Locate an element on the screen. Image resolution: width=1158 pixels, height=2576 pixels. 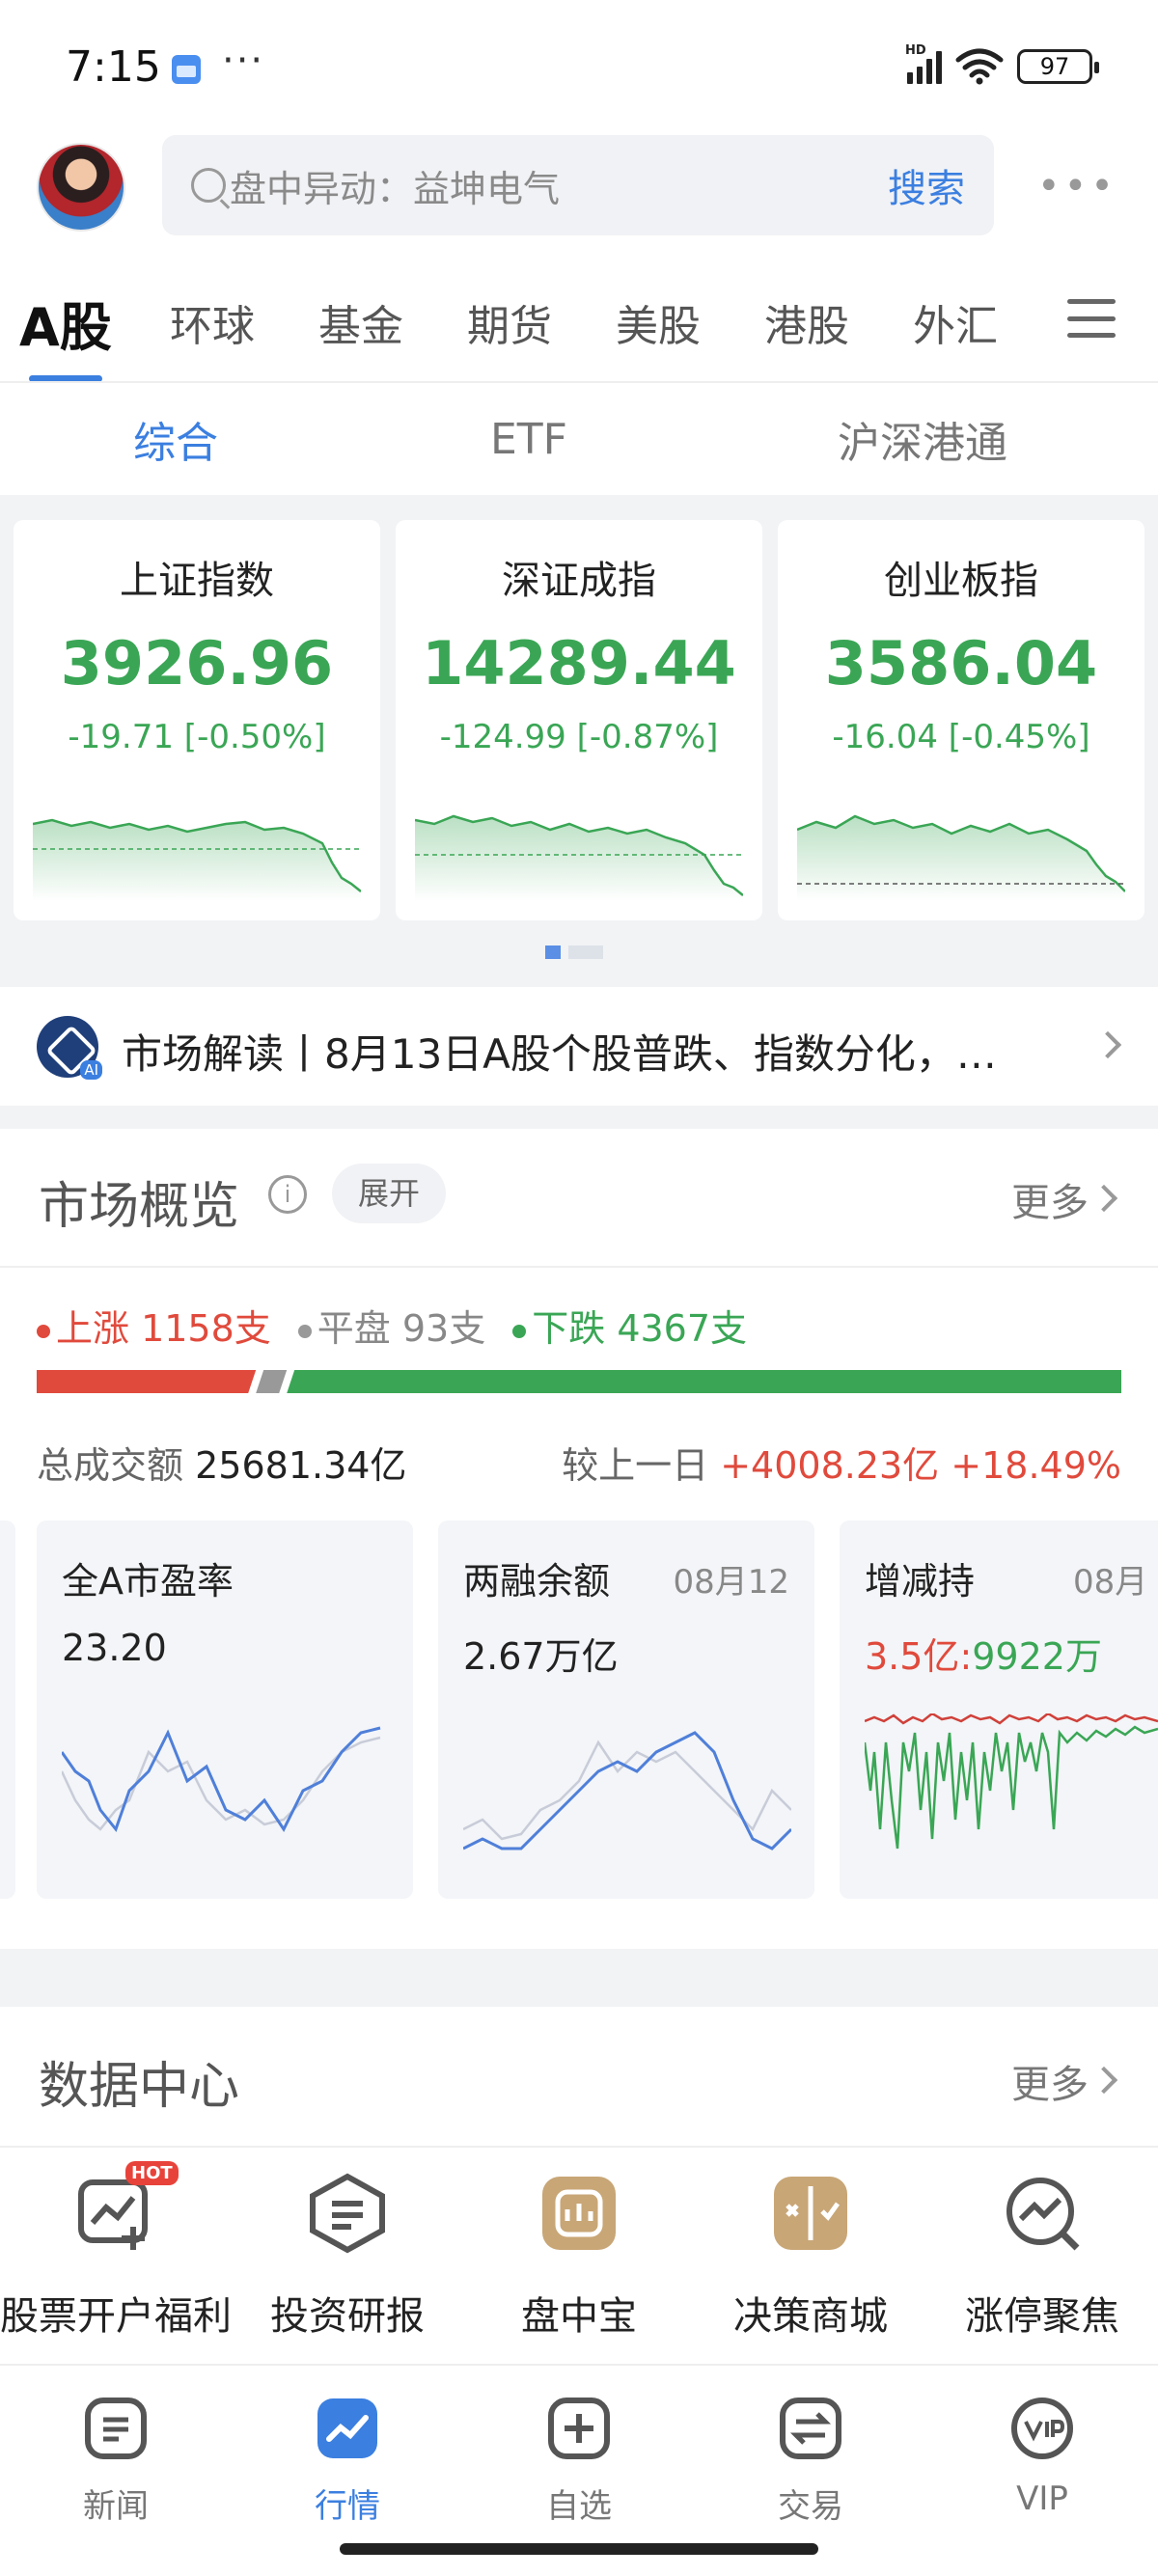
status-more-icon: ··· is located at coordinates (243, 61).